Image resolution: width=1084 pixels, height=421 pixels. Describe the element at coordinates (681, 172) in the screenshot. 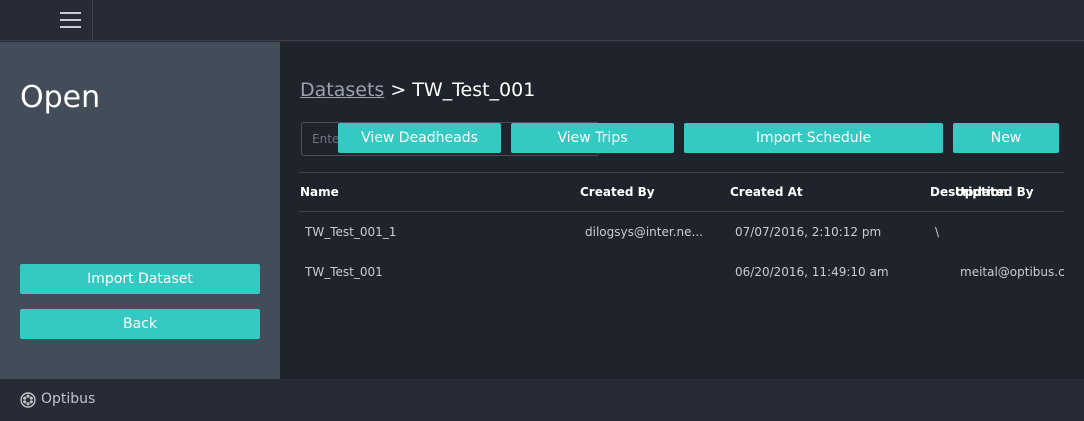

I see `table-top-divider` at that location.